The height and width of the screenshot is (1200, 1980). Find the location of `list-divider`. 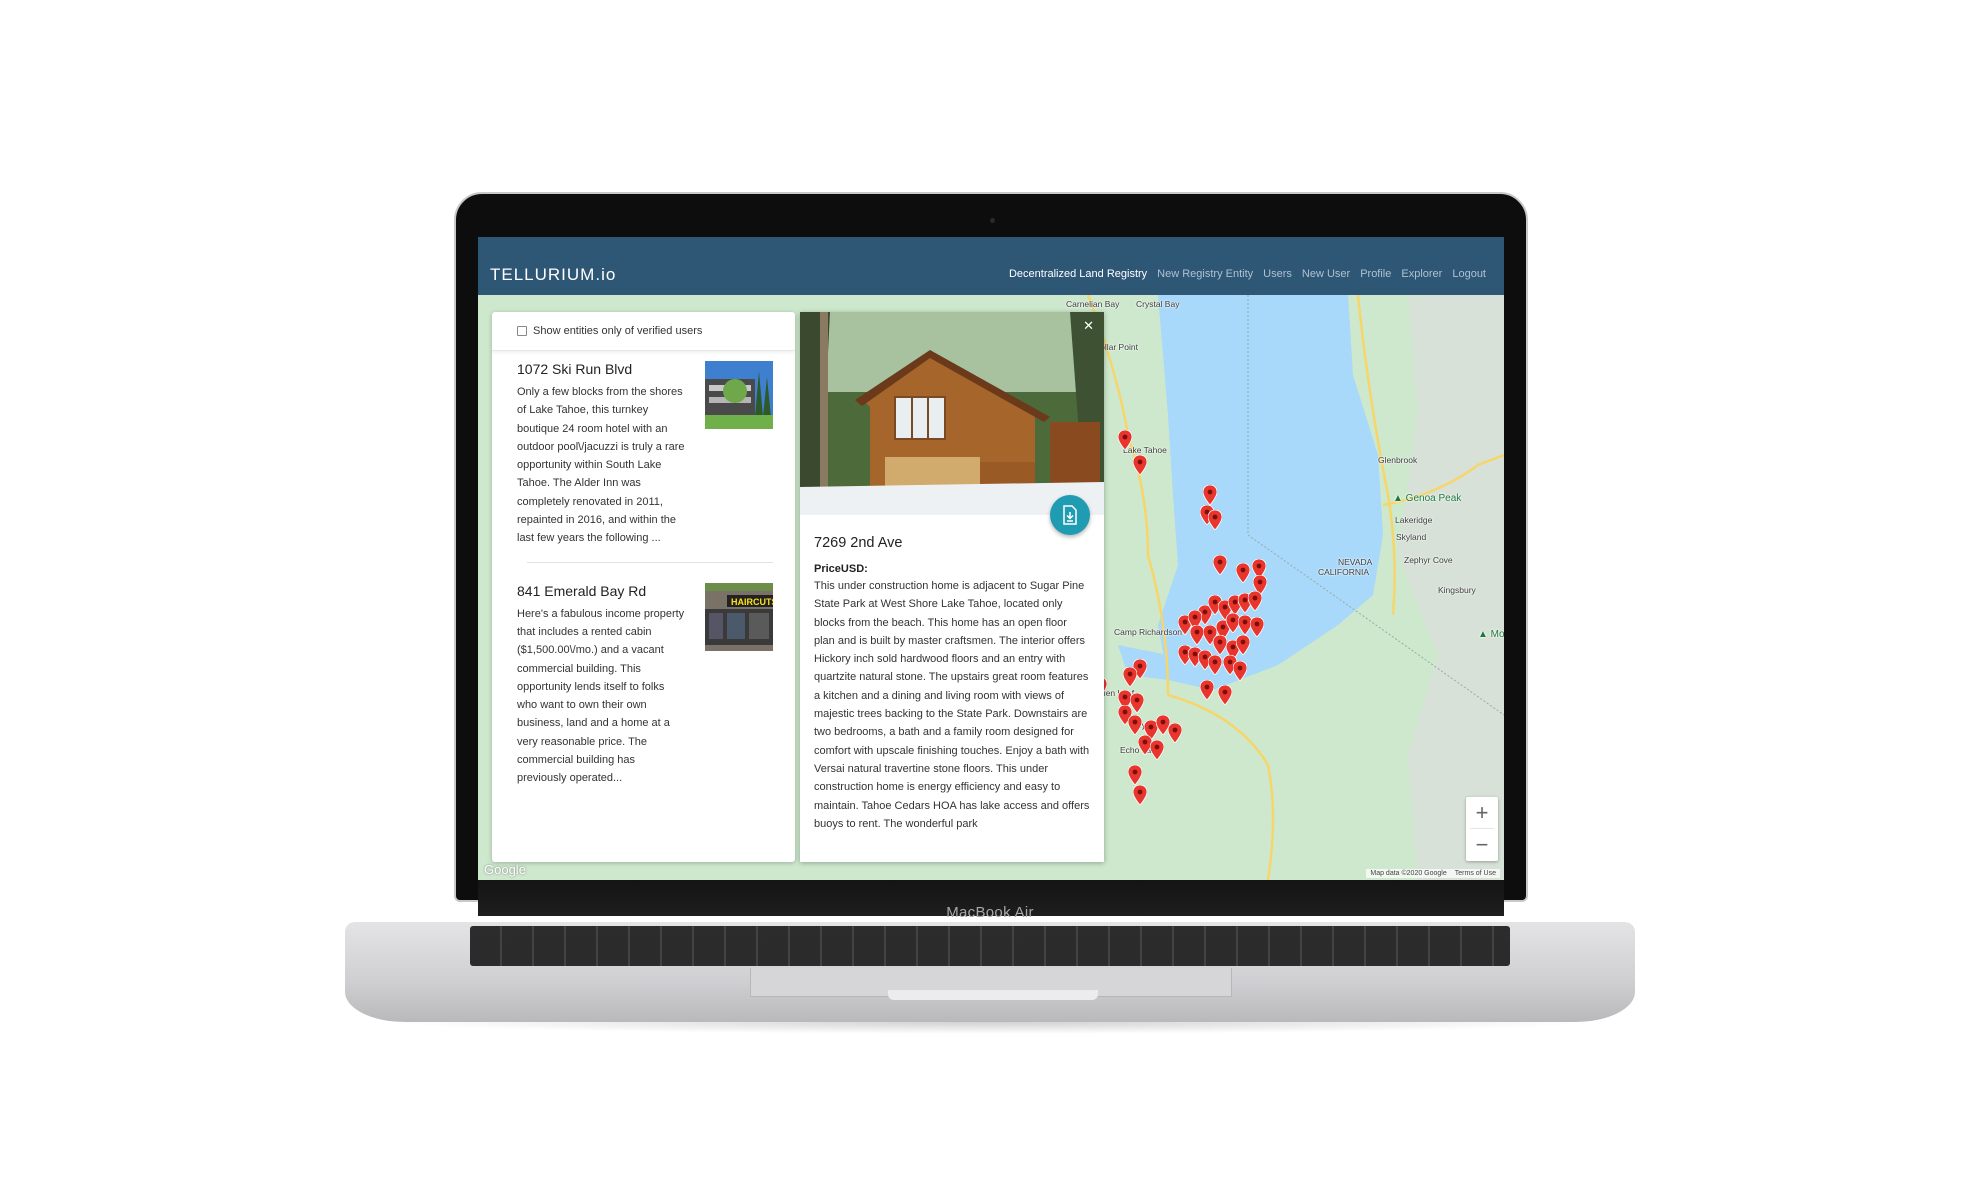

list-divider is located at coordinates (650, 562).